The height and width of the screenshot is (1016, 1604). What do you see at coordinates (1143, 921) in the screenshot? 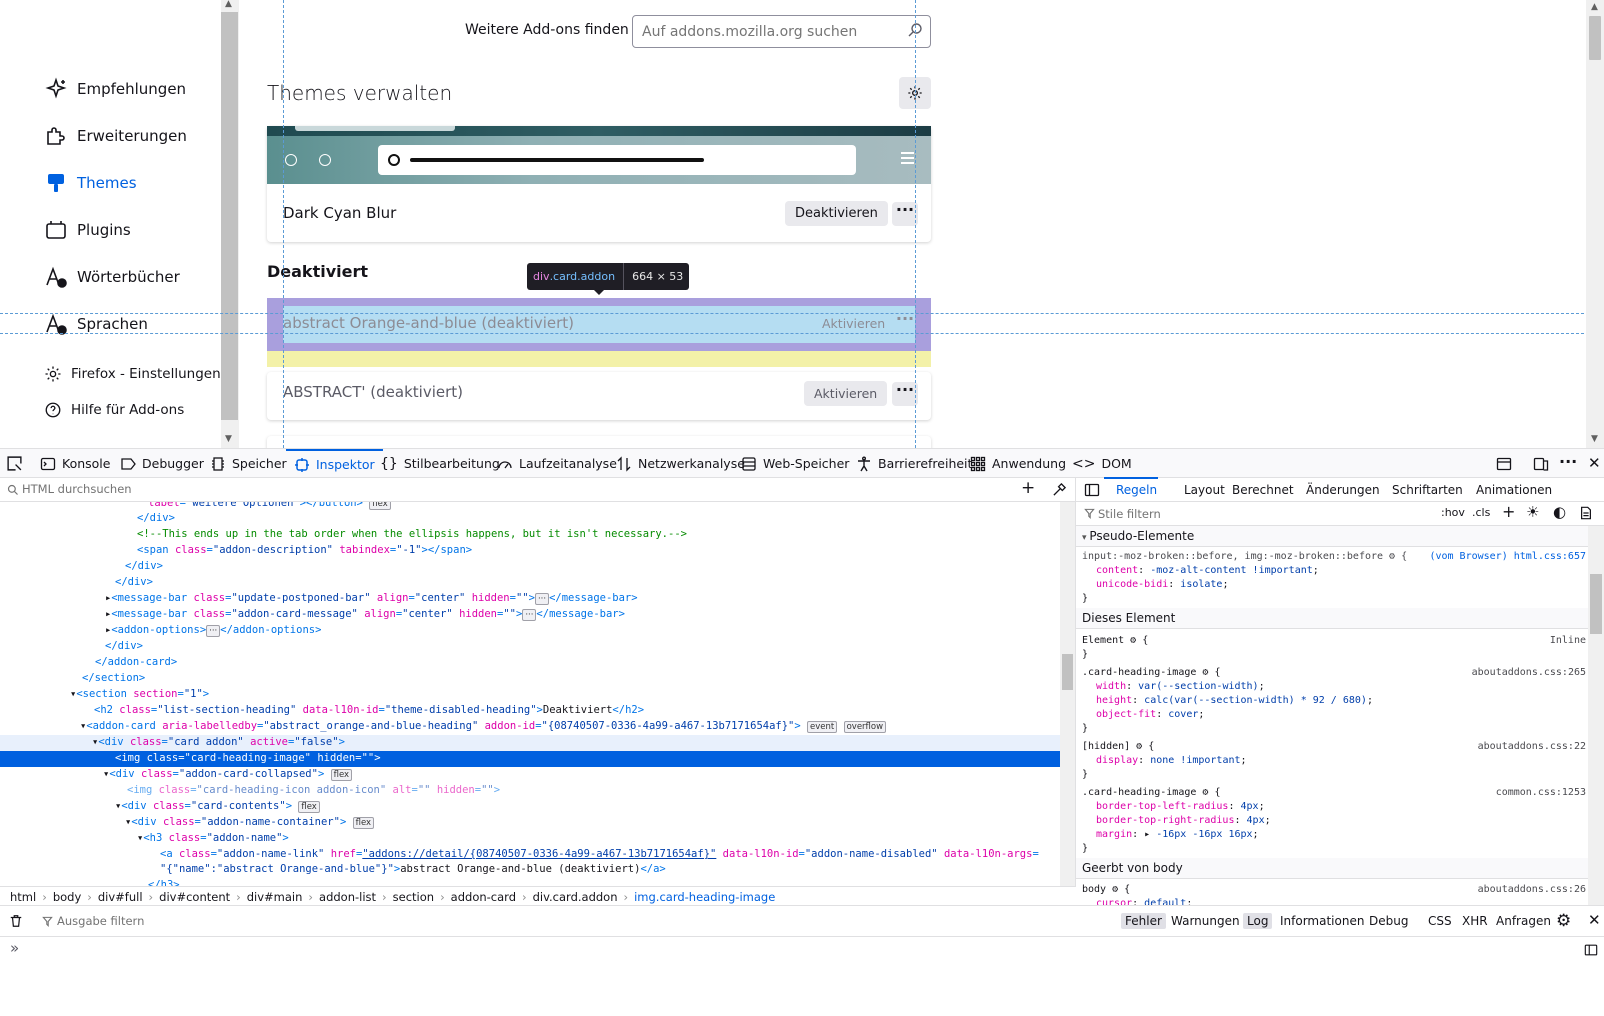
I see `filter-errors: Fehler` at bounding box center [1143, 921].